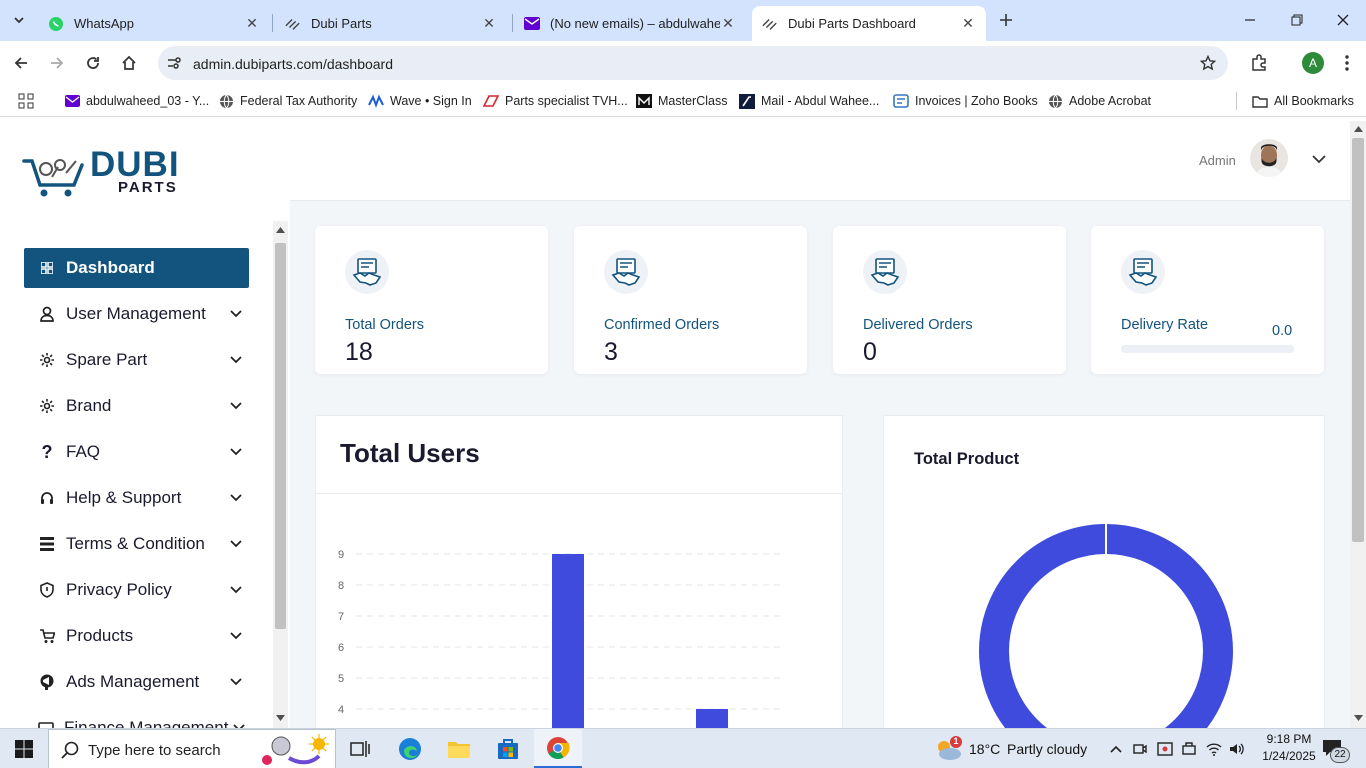  What do you see at coordinates (1237, 748) in the screenshot?
I see `volume-button` at bounding box center [1237, 748].